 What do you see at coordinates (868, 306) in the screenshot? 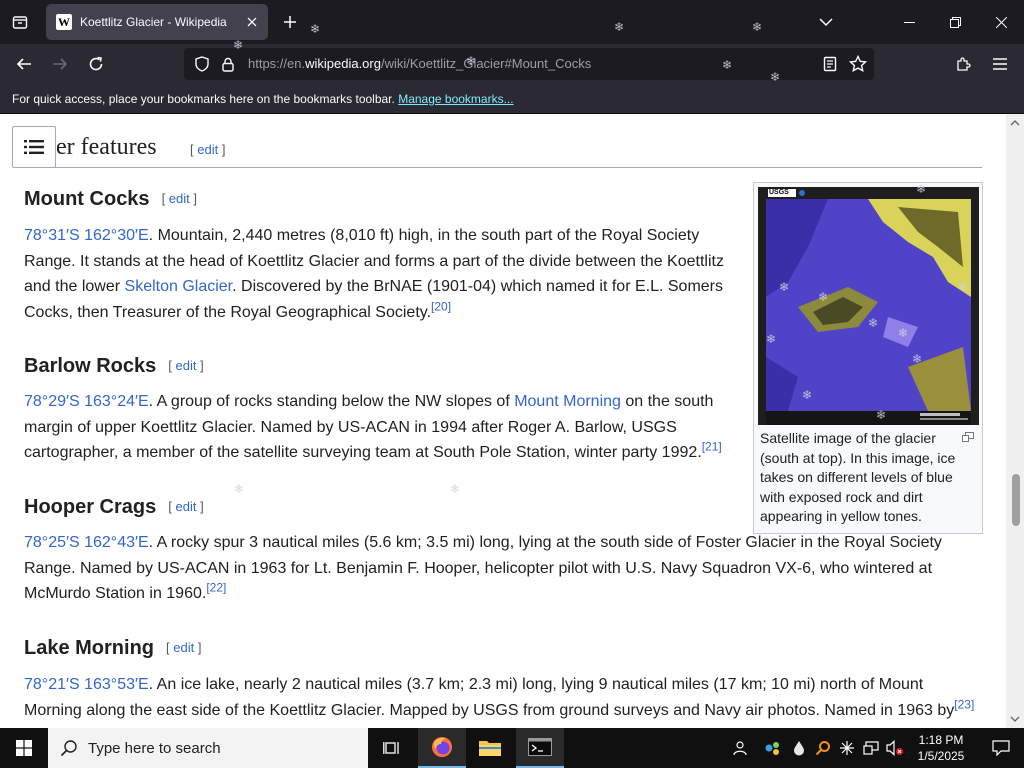
I see `satellite-image: USGS` at bounding box center [868, 306].